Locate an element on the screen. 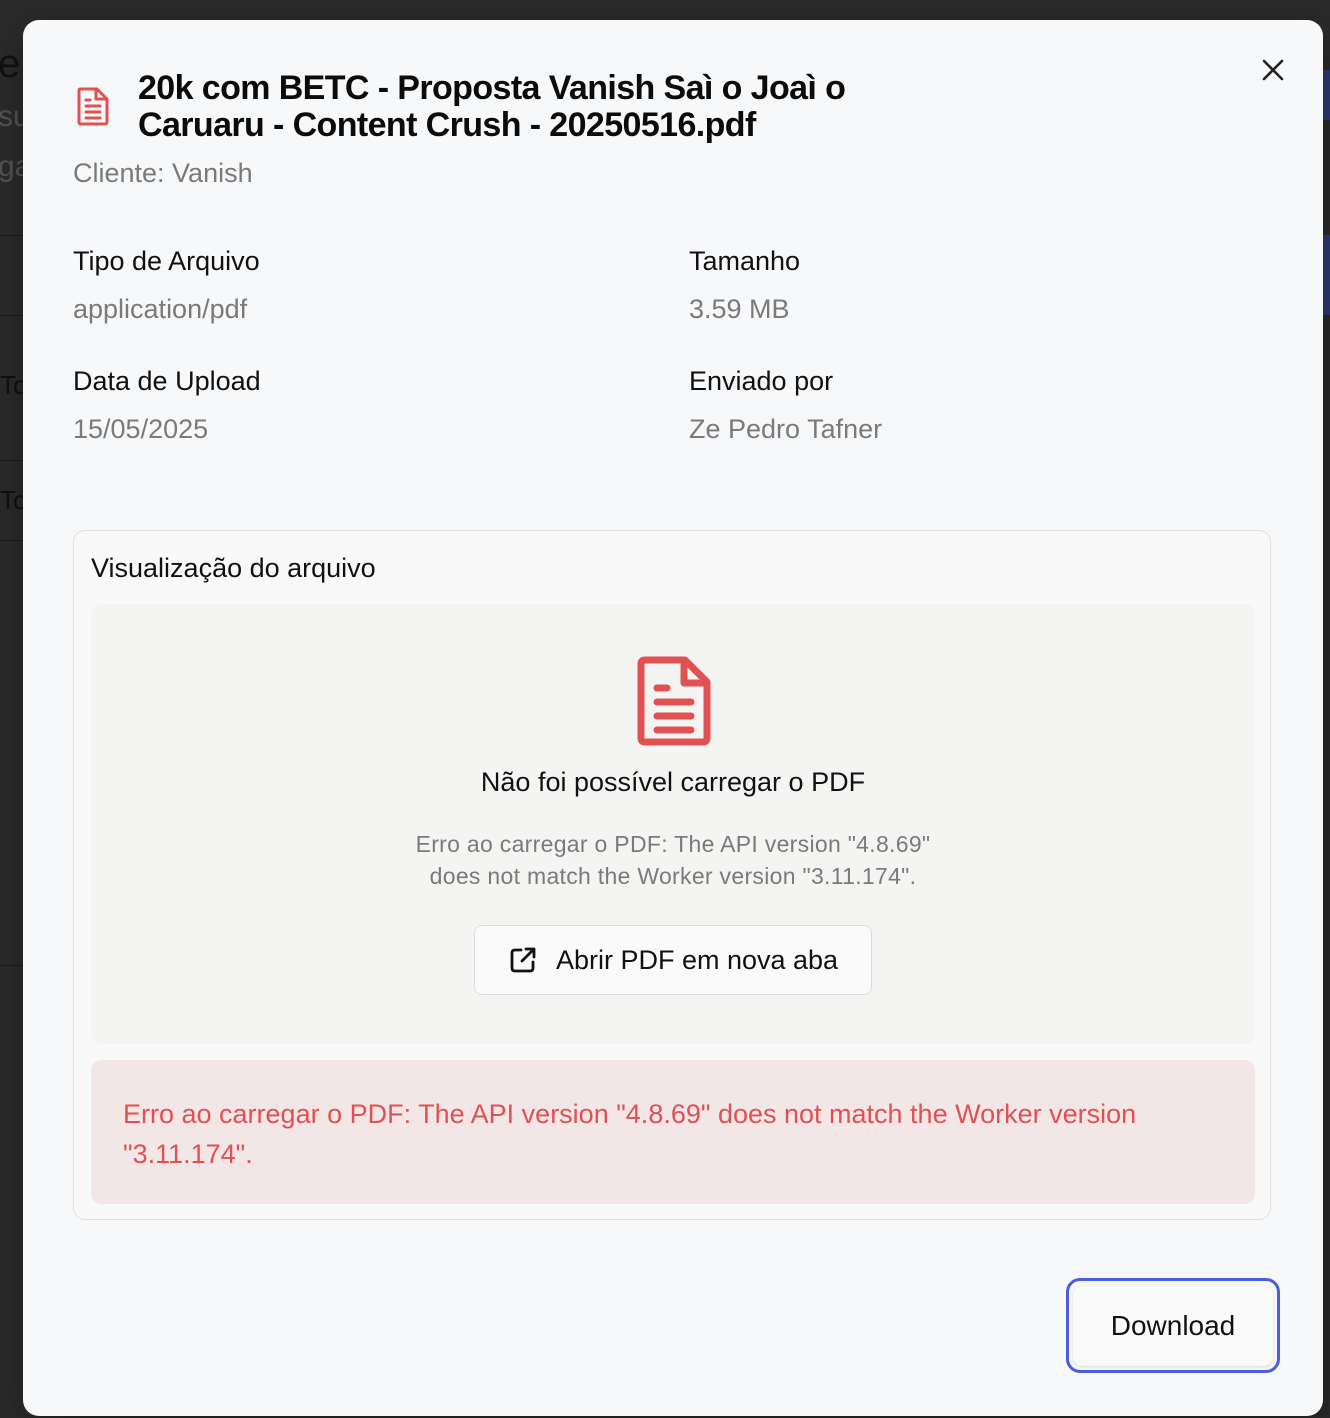  download-button: Download is located at coordinates (1173, 1325).